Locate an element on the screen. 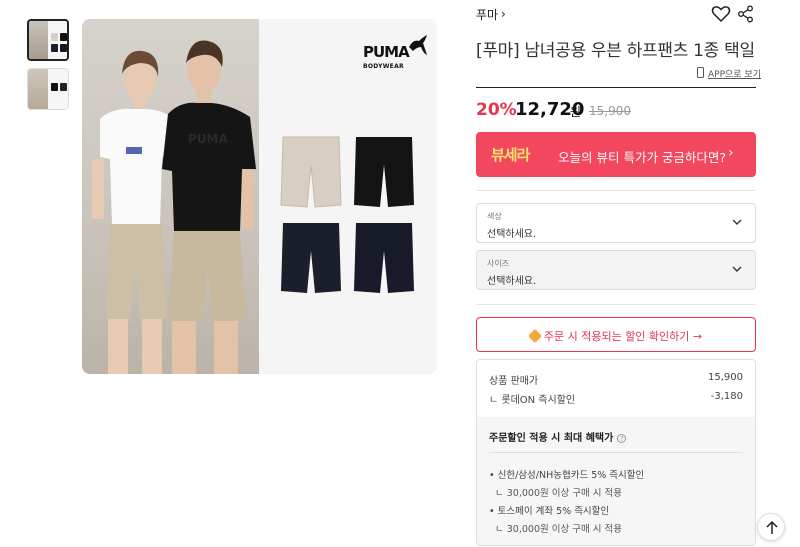 The image size is (800, 547). short-navy is located at coordinates (311, 258).